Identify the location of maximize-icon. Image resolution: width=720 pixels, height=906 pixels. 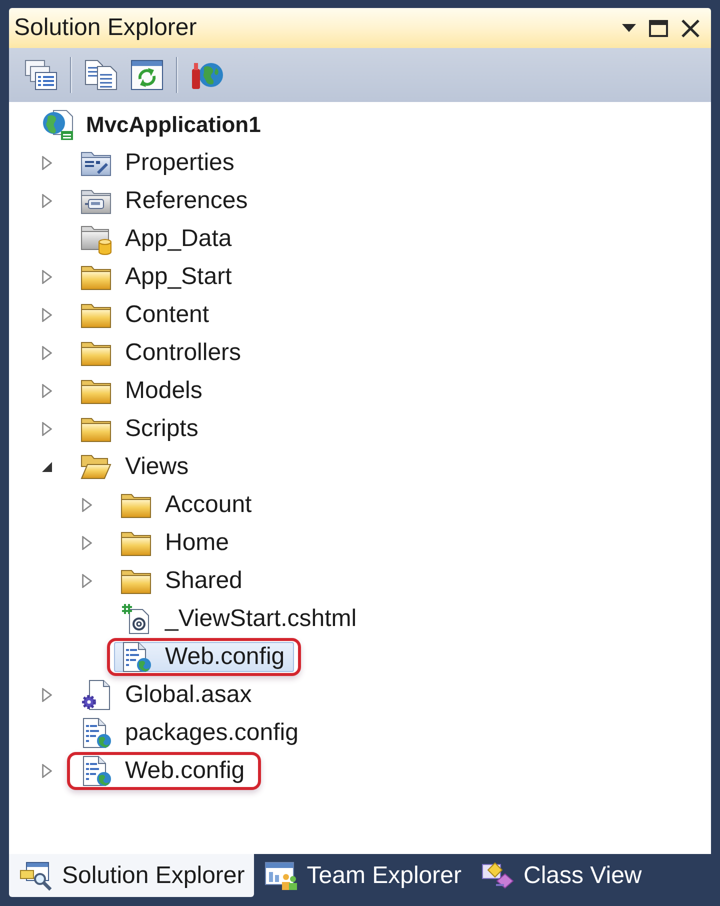
(658, 28).